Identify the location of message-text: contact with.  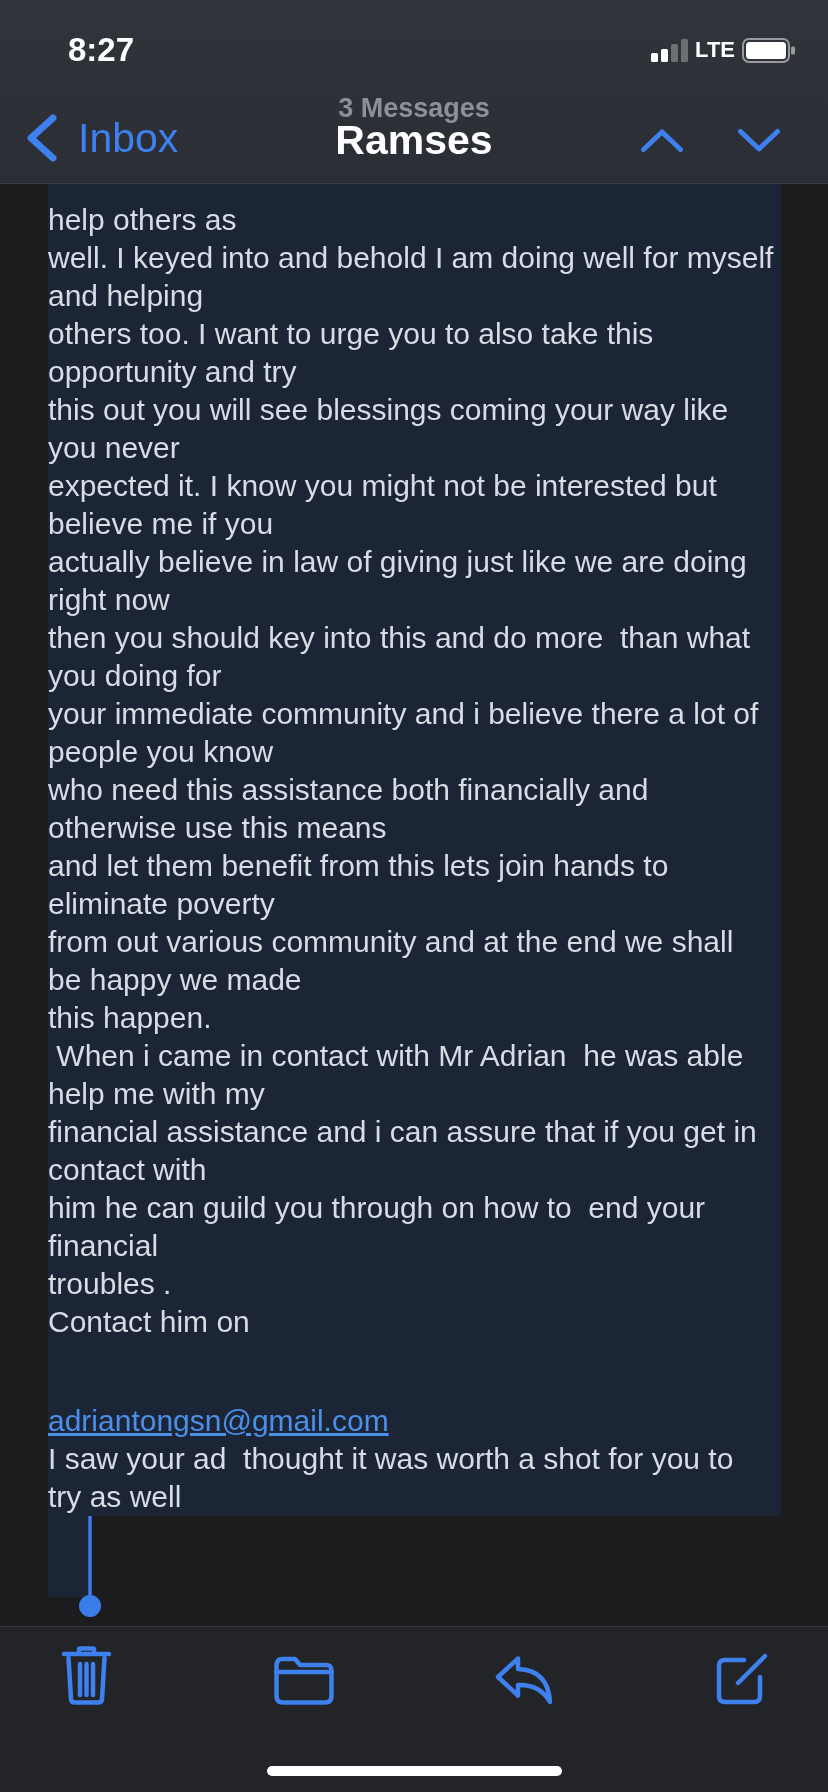
(127, 1170).